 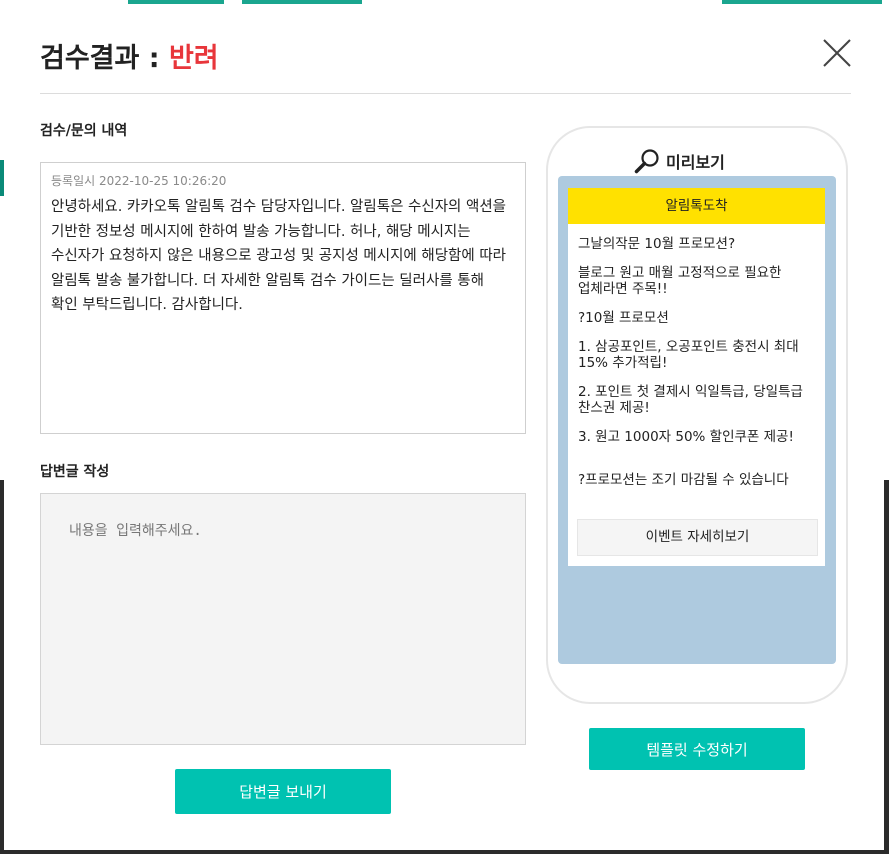 What do you see at coordinates (696, 206) in the screenshot?
I see `message-card-header: 알림톡도착` at bounding box center [696, 206].